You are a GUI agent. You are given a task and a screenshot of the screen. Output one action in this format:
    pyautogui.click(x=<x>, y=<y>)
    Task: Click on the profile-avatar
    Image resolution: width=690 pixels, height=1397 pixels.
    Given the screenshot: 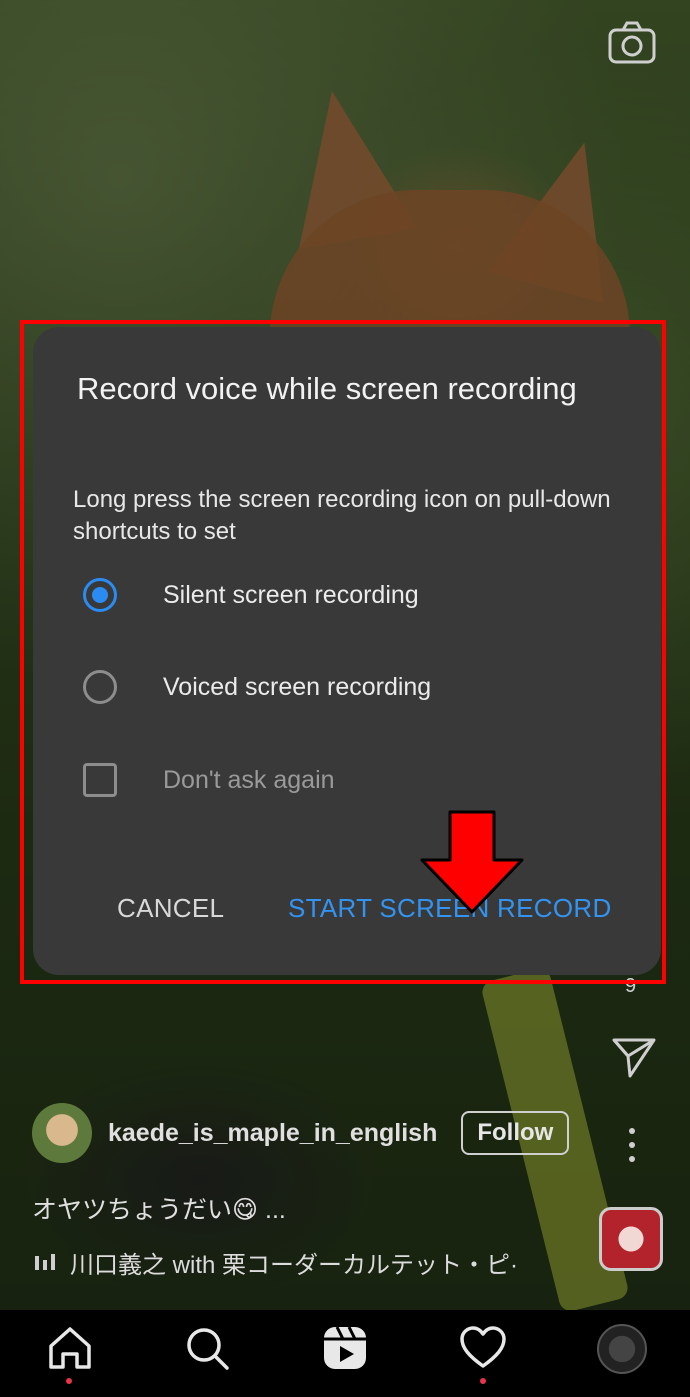 What is the action you would take?
    pyautogui.click(x=622, y=1349)
    